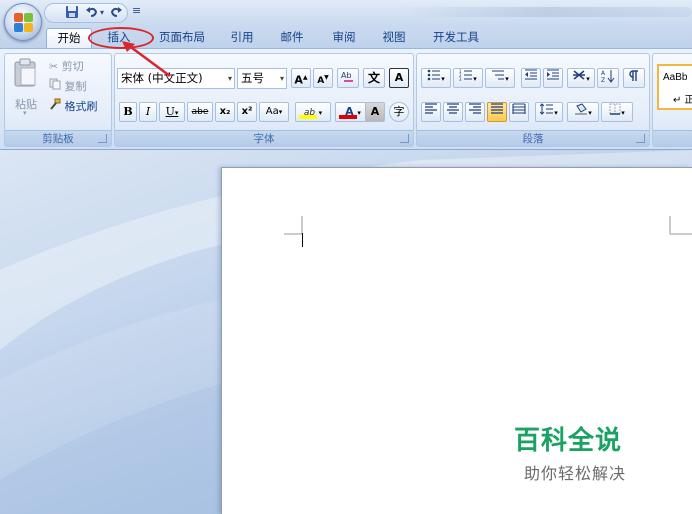 Image resolution: width=692 pixels, height=514 pixels. Describe the element at coordinates (308, 117) in the screenshot. I see `highlight-color-swatch` at that location.